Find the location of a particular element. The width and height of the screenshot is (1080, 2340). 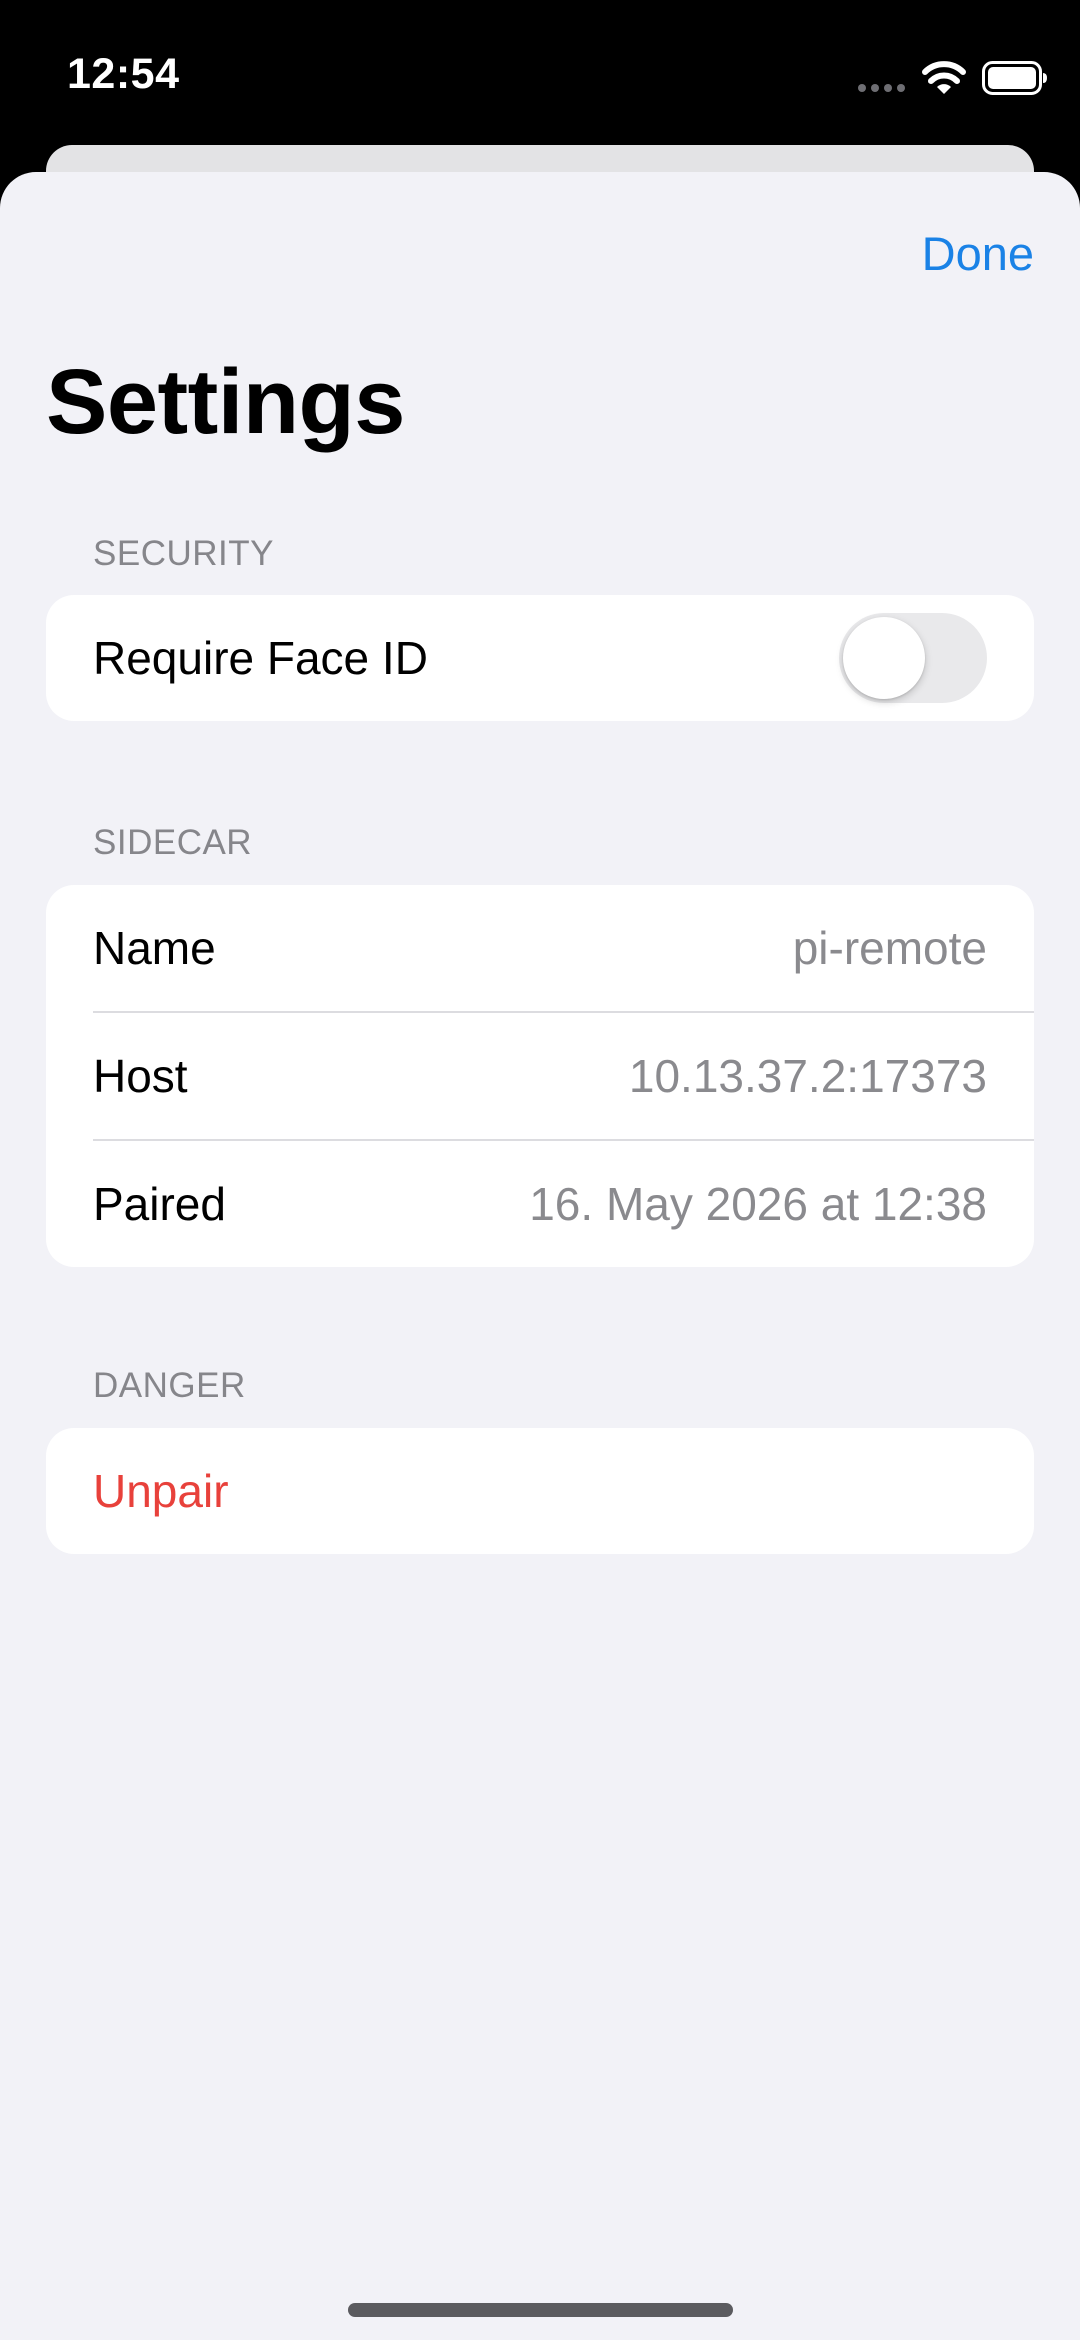

cellular-dots-icon is located at coordinates (881, 88).